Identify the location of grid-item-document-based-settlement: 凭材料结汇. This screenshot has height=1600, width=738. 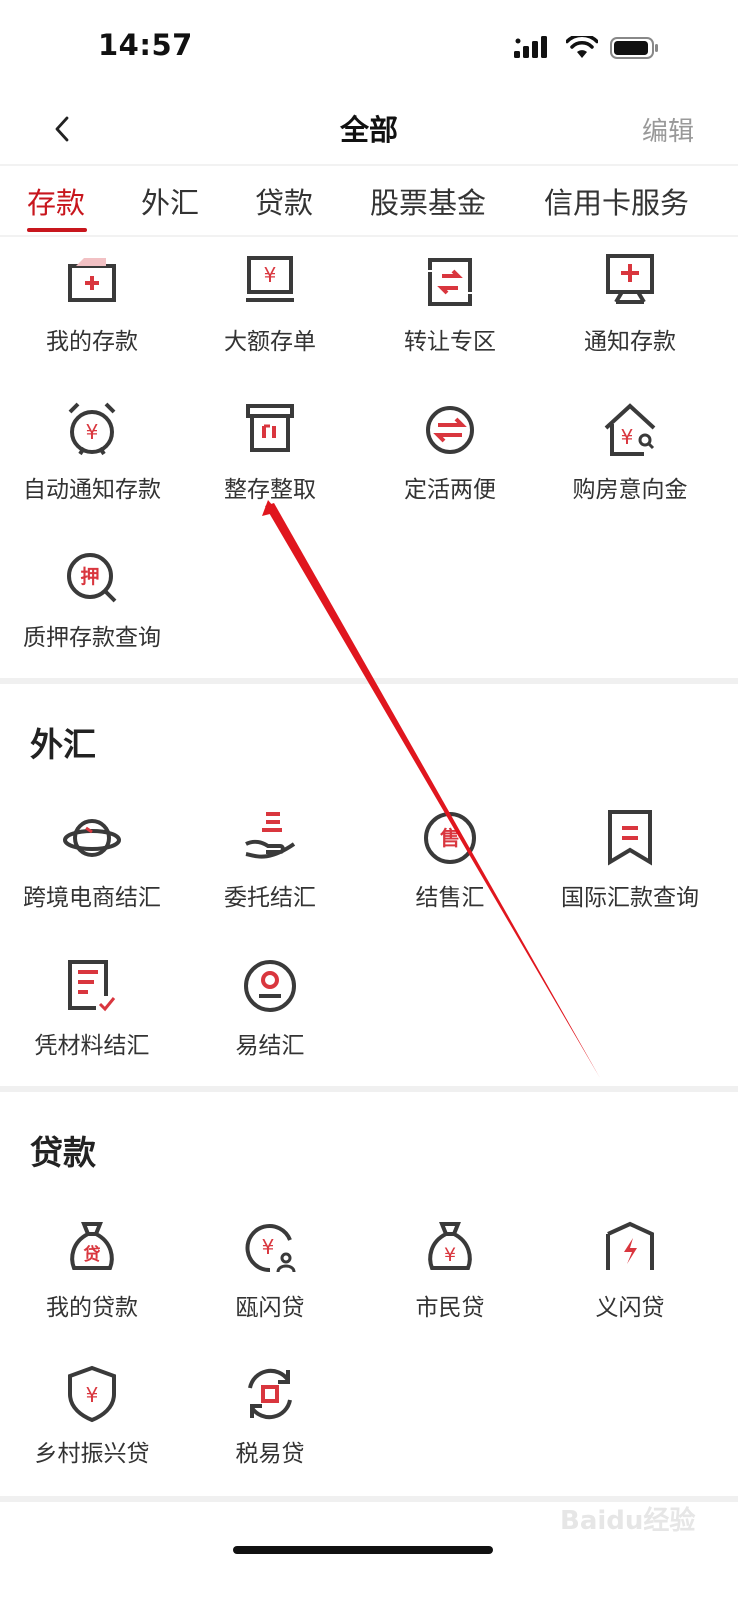
(92, 1016).